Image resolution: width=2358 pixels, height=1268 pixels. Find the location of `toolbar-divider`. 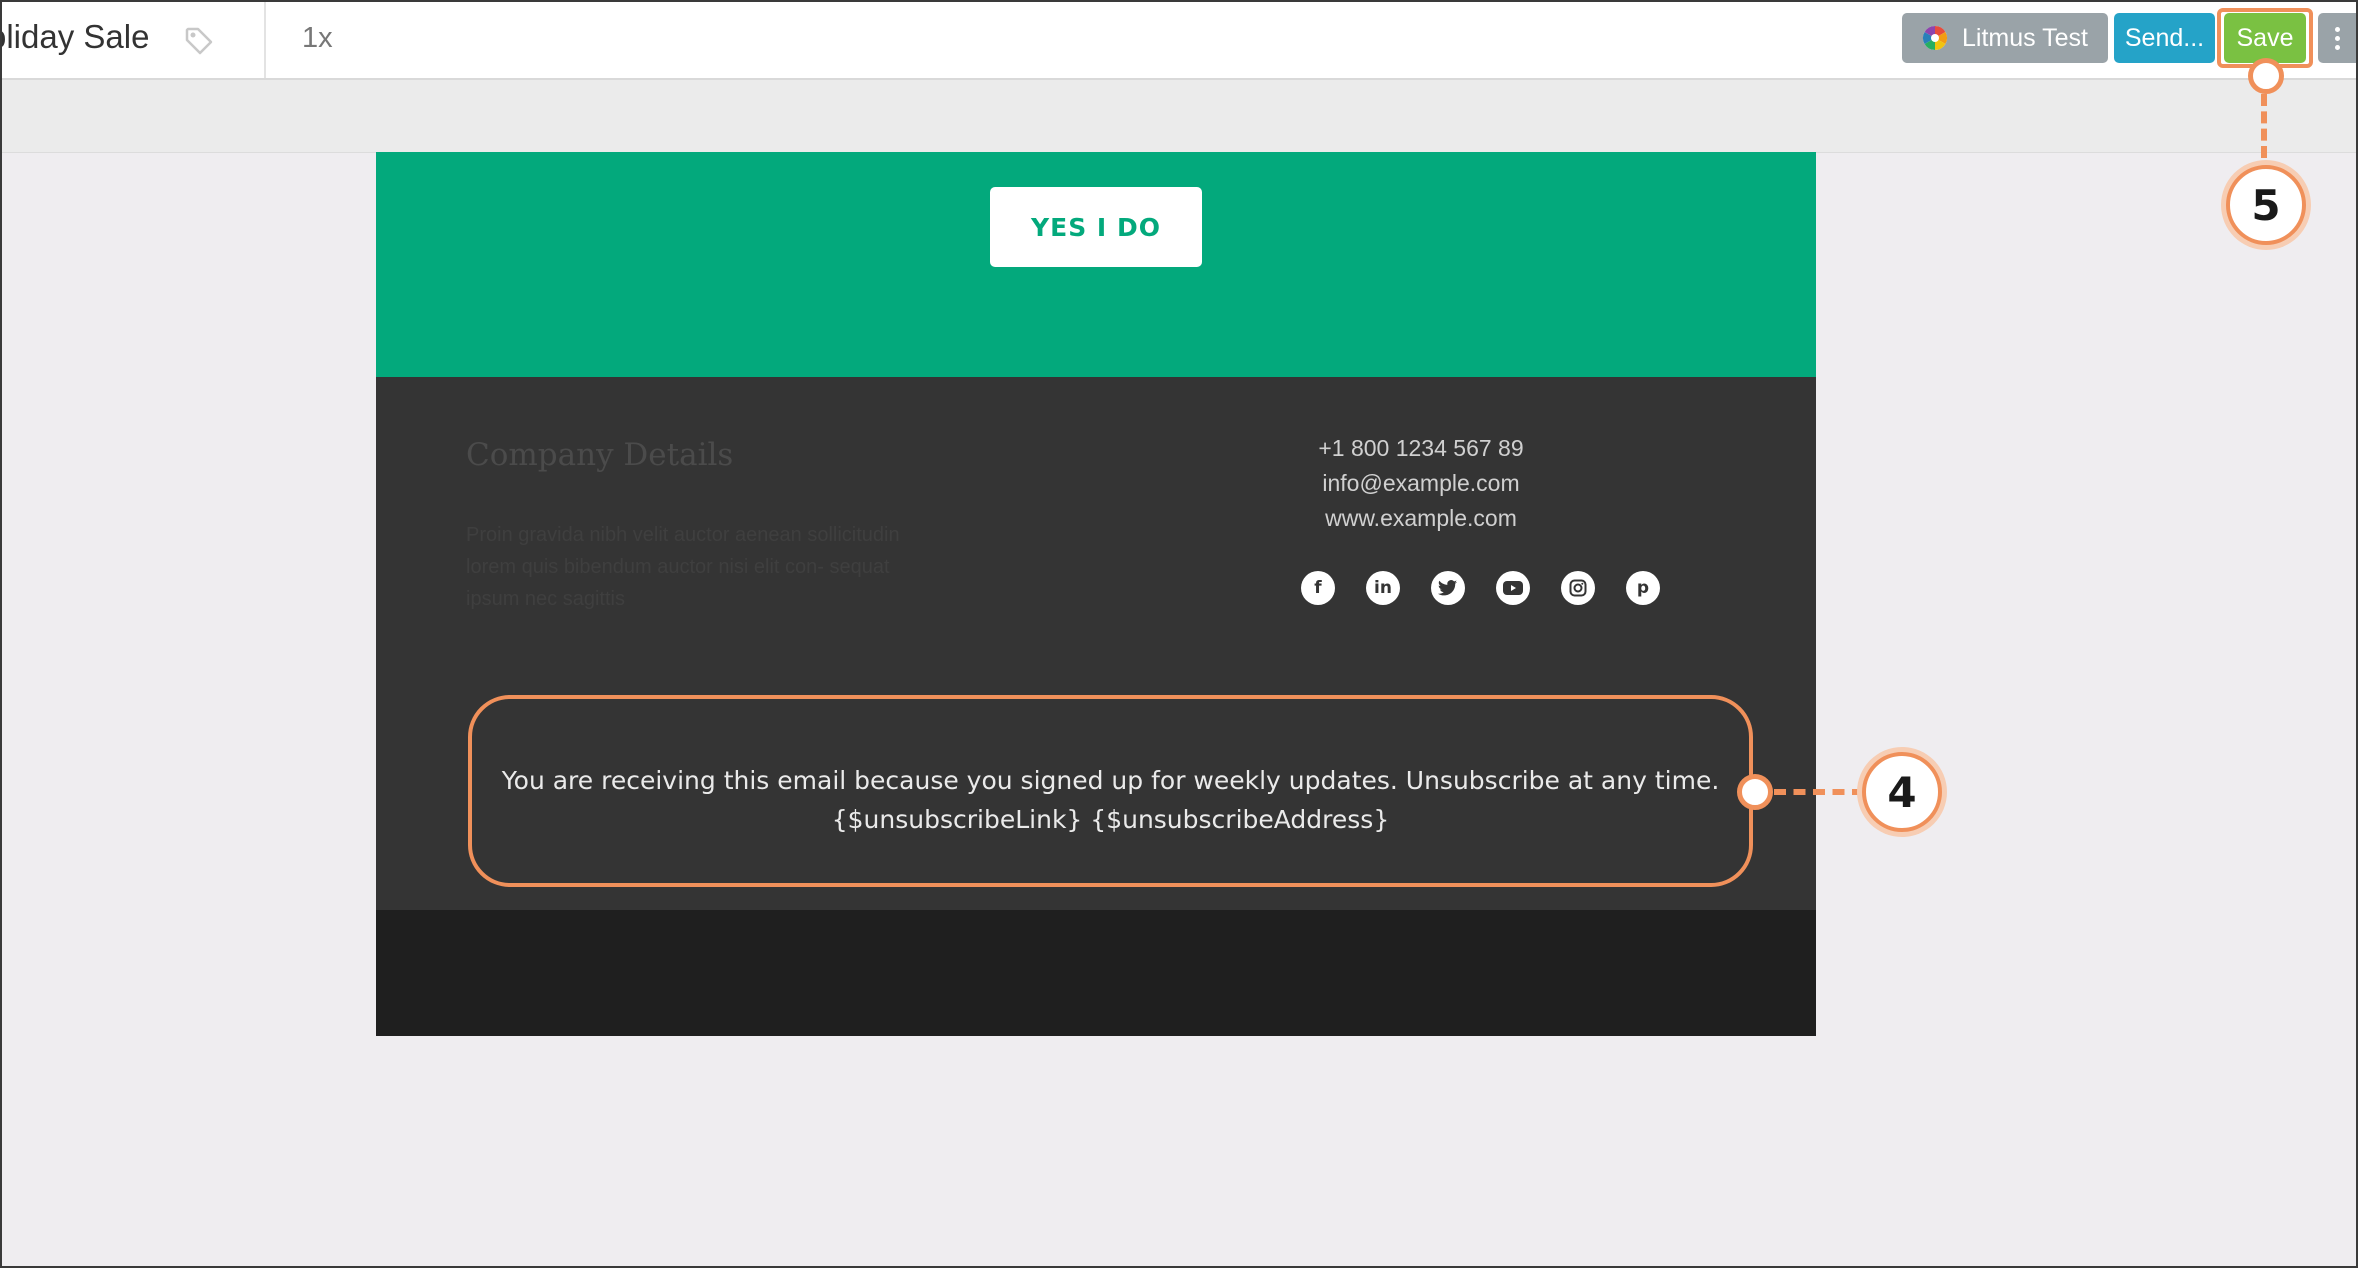

toolbar-divider is located at coordinates (265, 40).